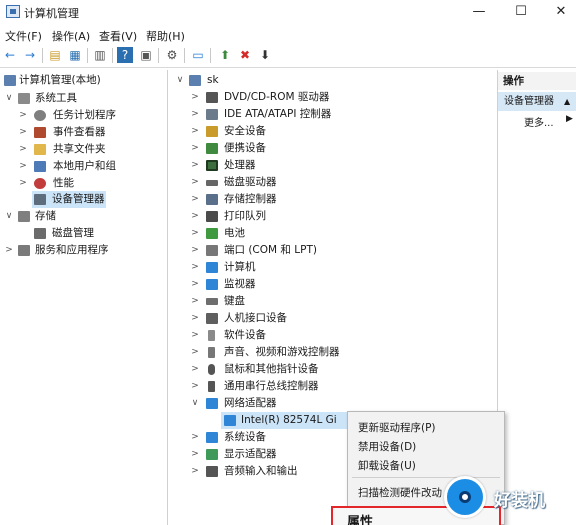 The height and width of the screenshot is (525, 576). What do you see at coordinates (332, 250) in the screenshot?
I see `device-category-ports: > 端口 (COM 和 LPT)` at bounding box center [332, 250].